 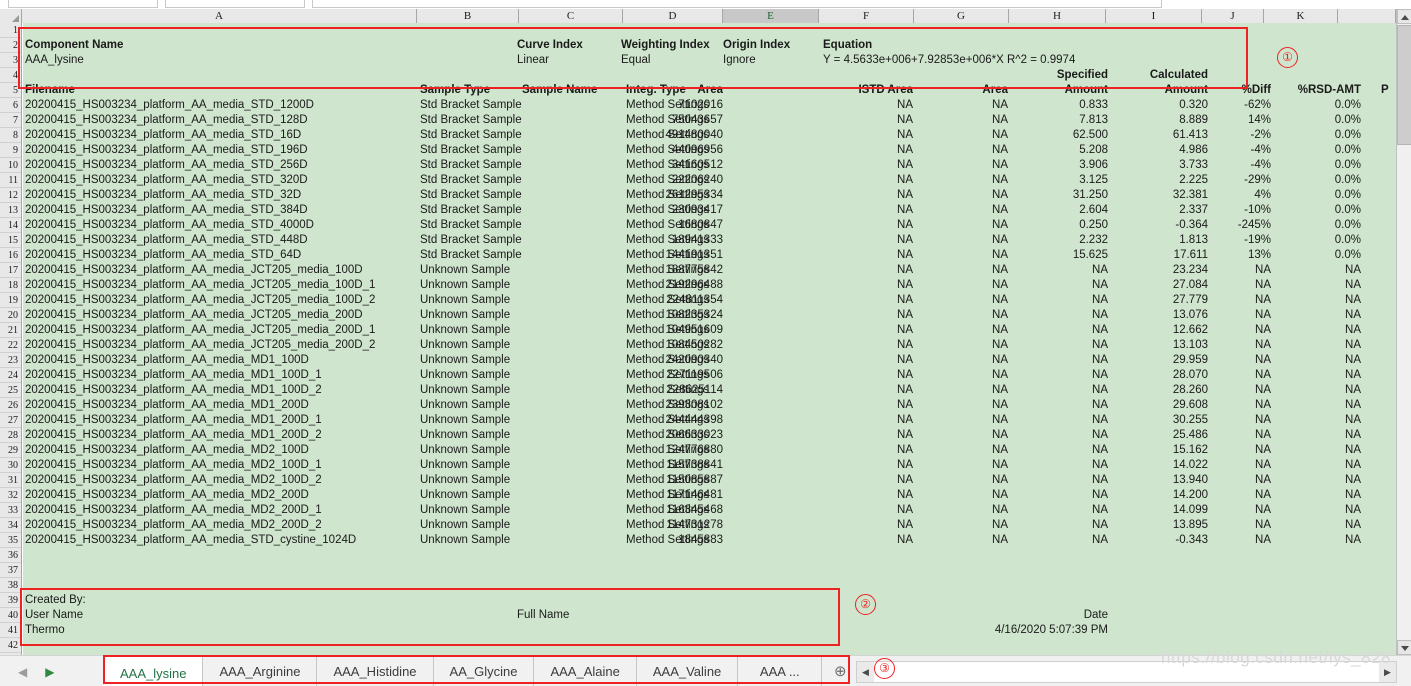 I want to click on cell-pct-diff: -4%, so click(x=1261, y=150).